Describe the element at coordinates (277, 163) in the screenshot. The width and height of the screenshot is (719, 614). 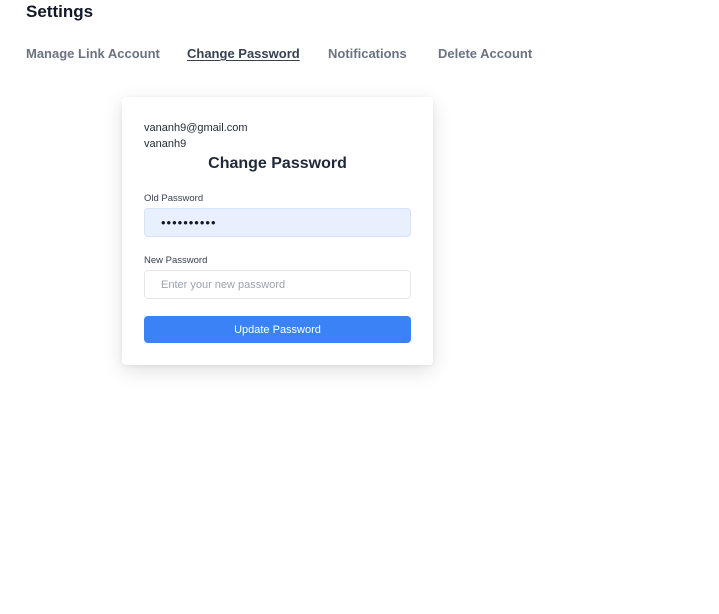
I see `card-title: Change Password` at that location.